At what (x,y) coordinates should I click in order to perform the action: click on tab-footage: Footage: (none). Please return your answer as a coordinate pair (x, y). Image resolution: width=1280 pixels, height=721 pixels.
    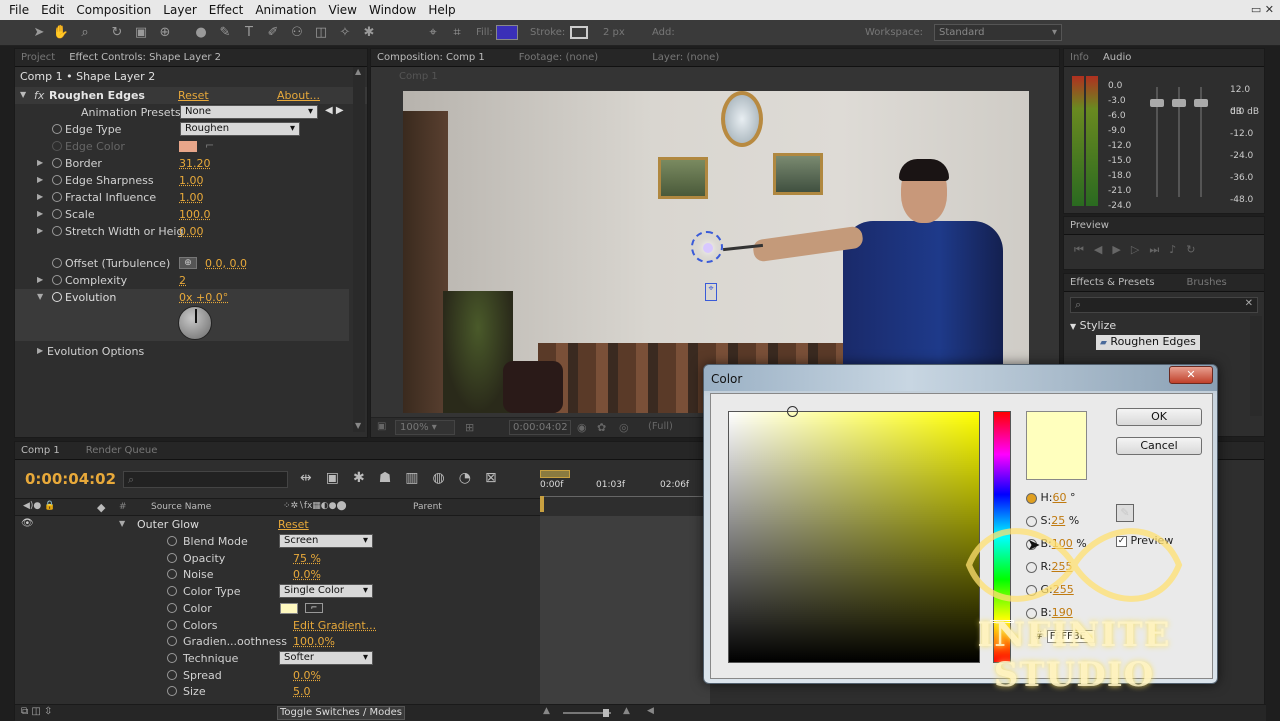
    Looking at the image, I should click on (558, 57).